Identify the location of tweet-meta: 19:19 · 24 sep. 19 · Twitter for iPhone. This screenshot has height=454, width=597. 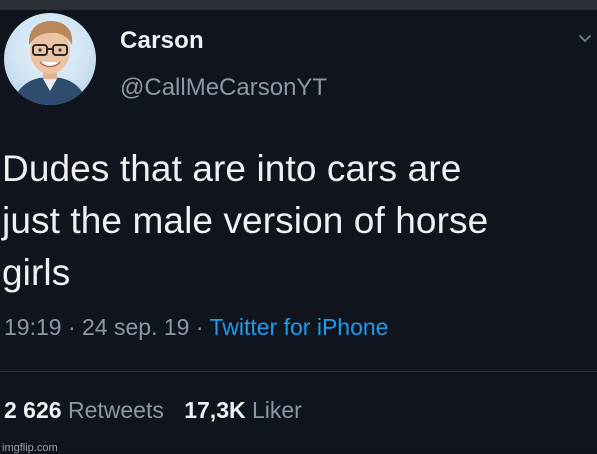
(196, 327).